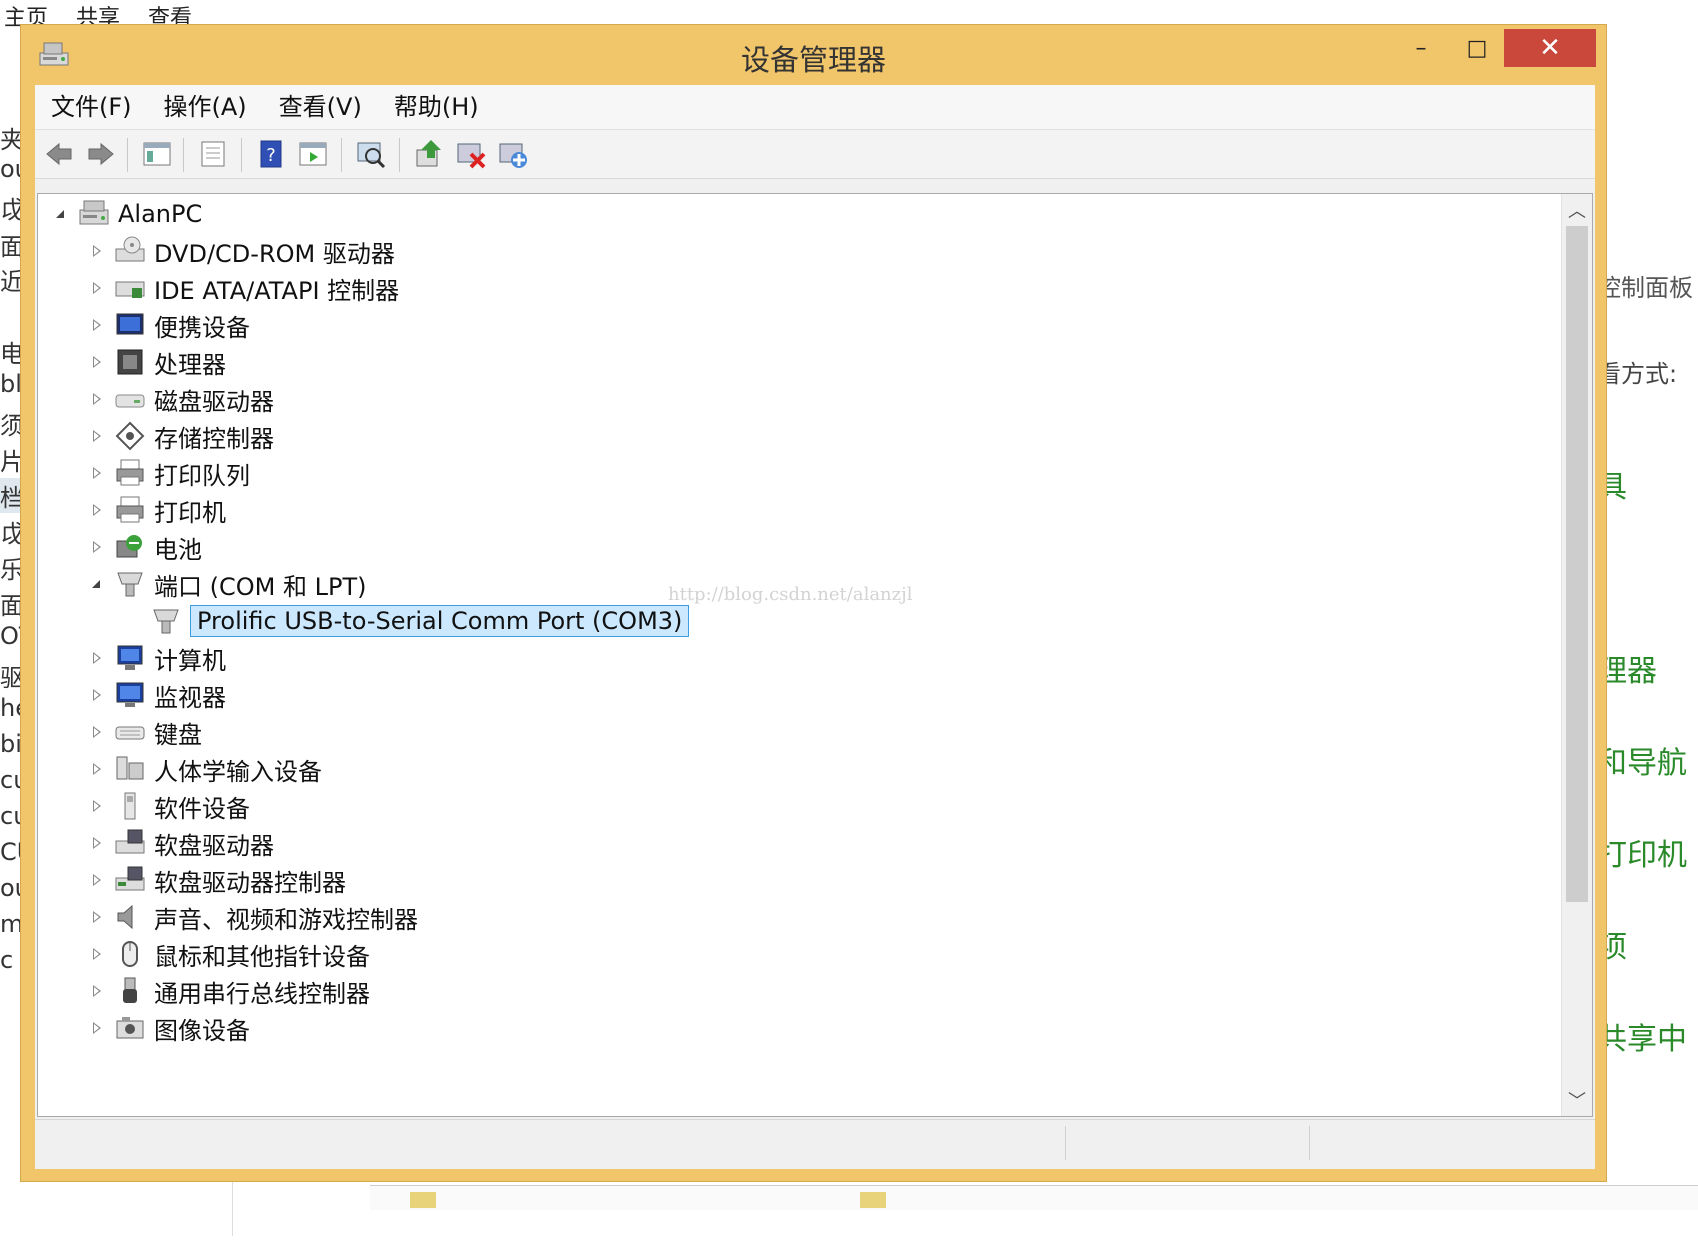 This screenshot has height=1240, width=1698. What do you see at coordinates (170, 325) in the screenshot?
I see `tree-category-item: 便携设备` at bounding box center [170, 325].